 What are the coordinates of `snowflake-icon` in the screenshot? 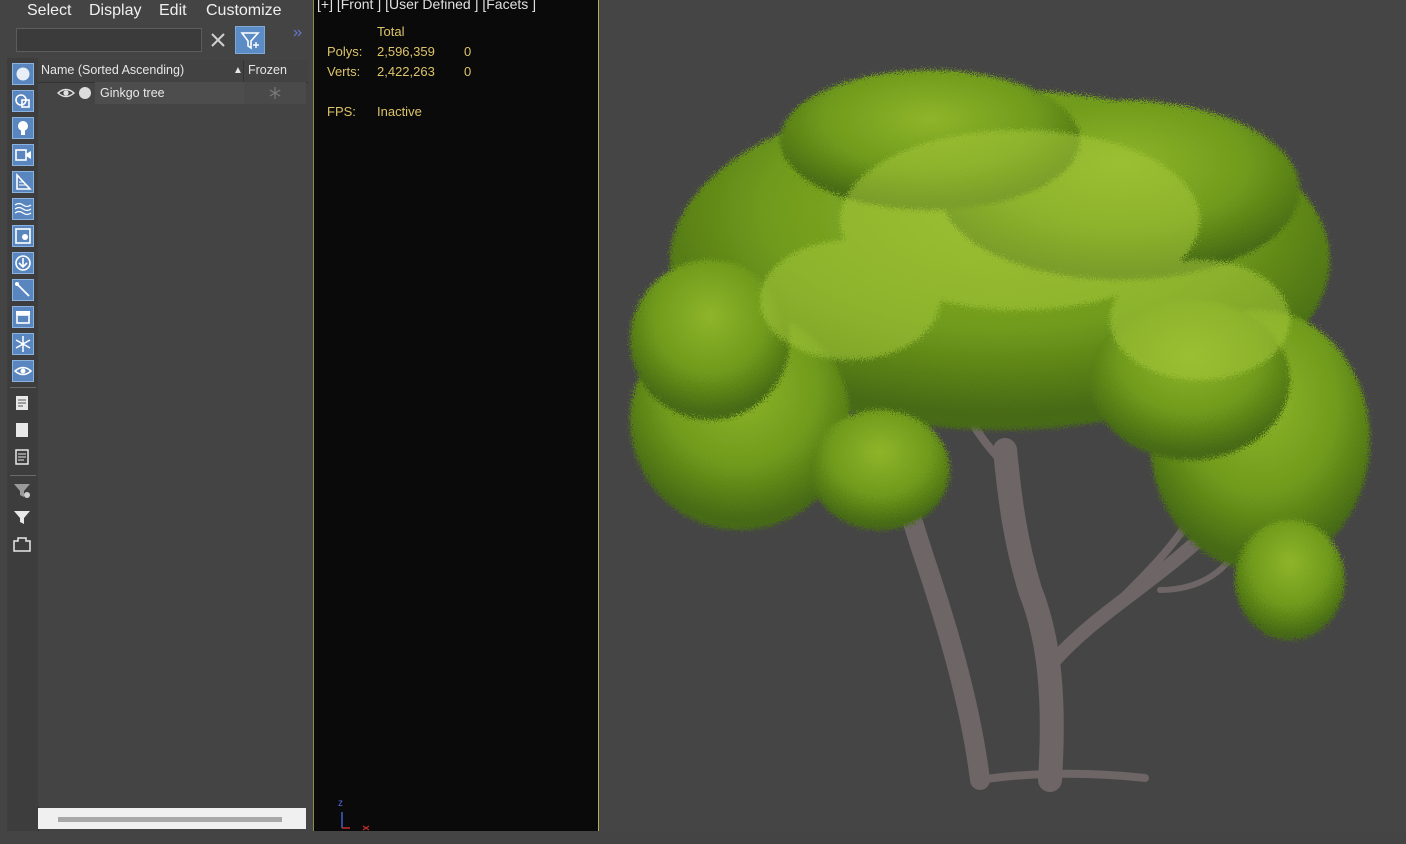 It's located at (275, 93).